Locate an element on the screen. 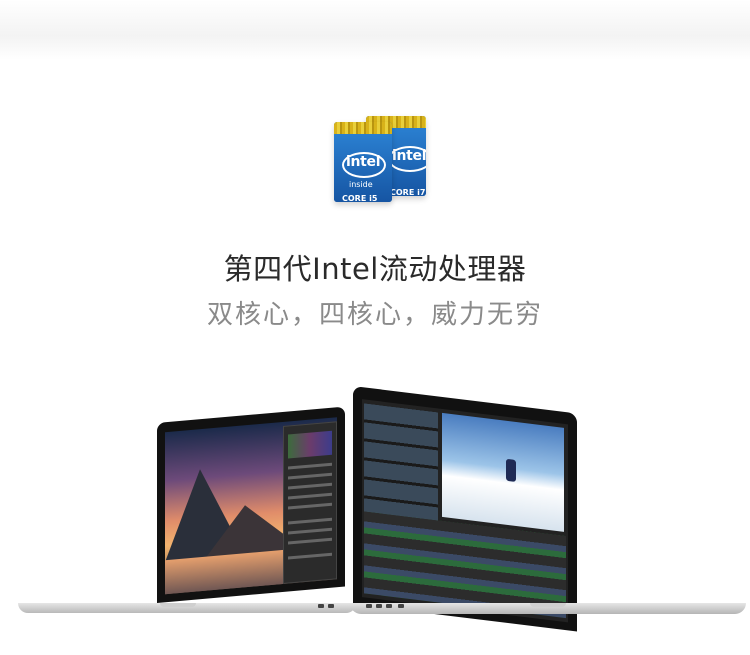 This screenshot has height=655, width=750. right-laptop-notch is located at coordinates (548, 605).